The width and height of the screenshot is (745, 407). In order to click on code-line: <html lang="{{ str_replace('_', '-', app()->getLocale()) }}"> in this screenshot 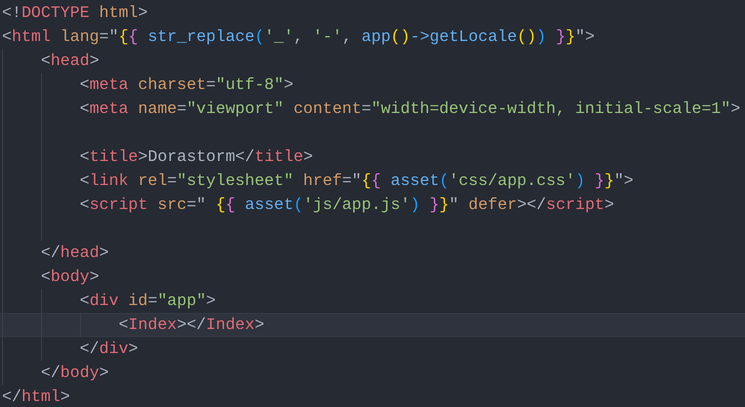, I will do `click(298, 37)`.